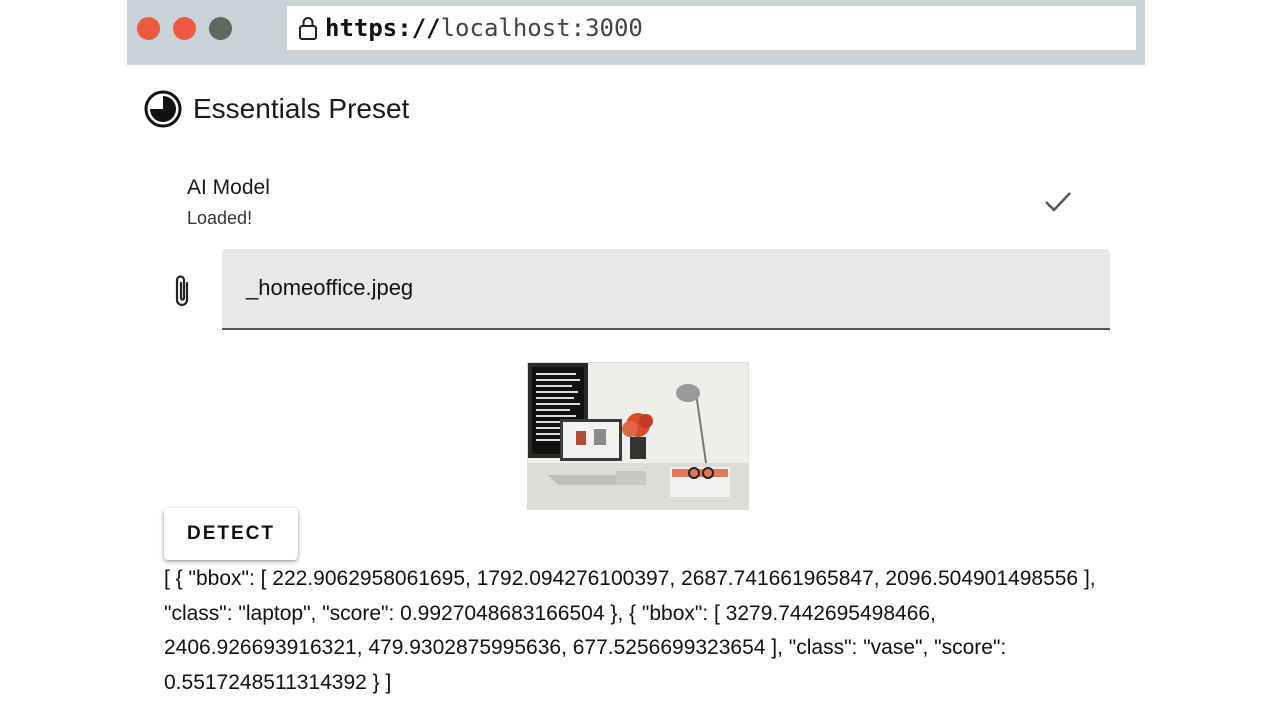 The width and height of the screenshot is (1272, 712). Describe the element at coordinates (330, 287) in the screenshot. I see `file-input-value: _homeoffice.jpeg` at that location.